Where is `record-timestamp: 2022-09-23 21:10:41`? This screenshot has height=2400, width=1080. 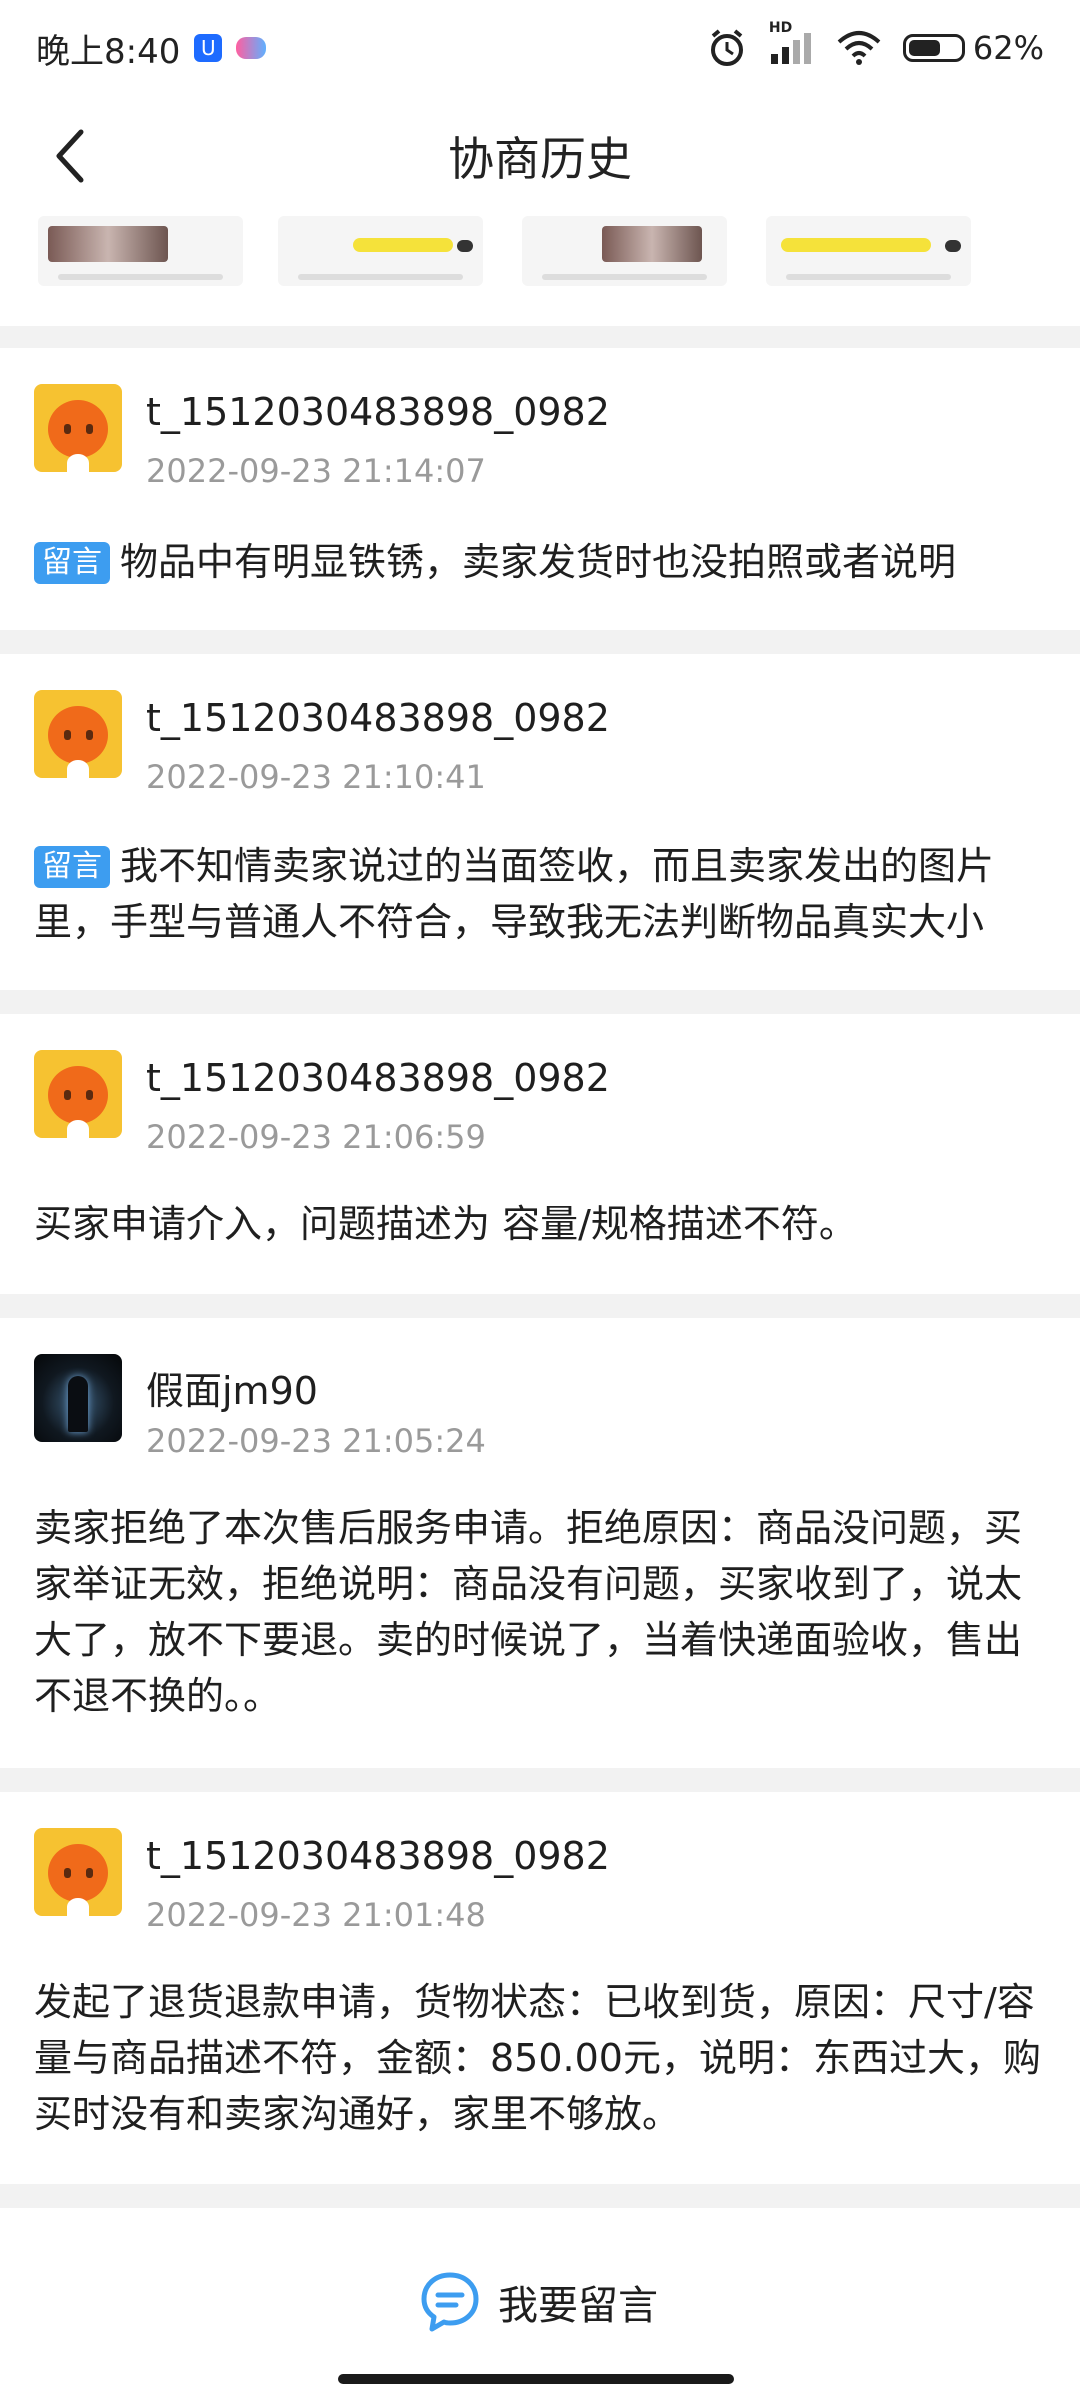
record-timestamp: 2022-09-23 21:10:41 is located at coordinates (316, 777).